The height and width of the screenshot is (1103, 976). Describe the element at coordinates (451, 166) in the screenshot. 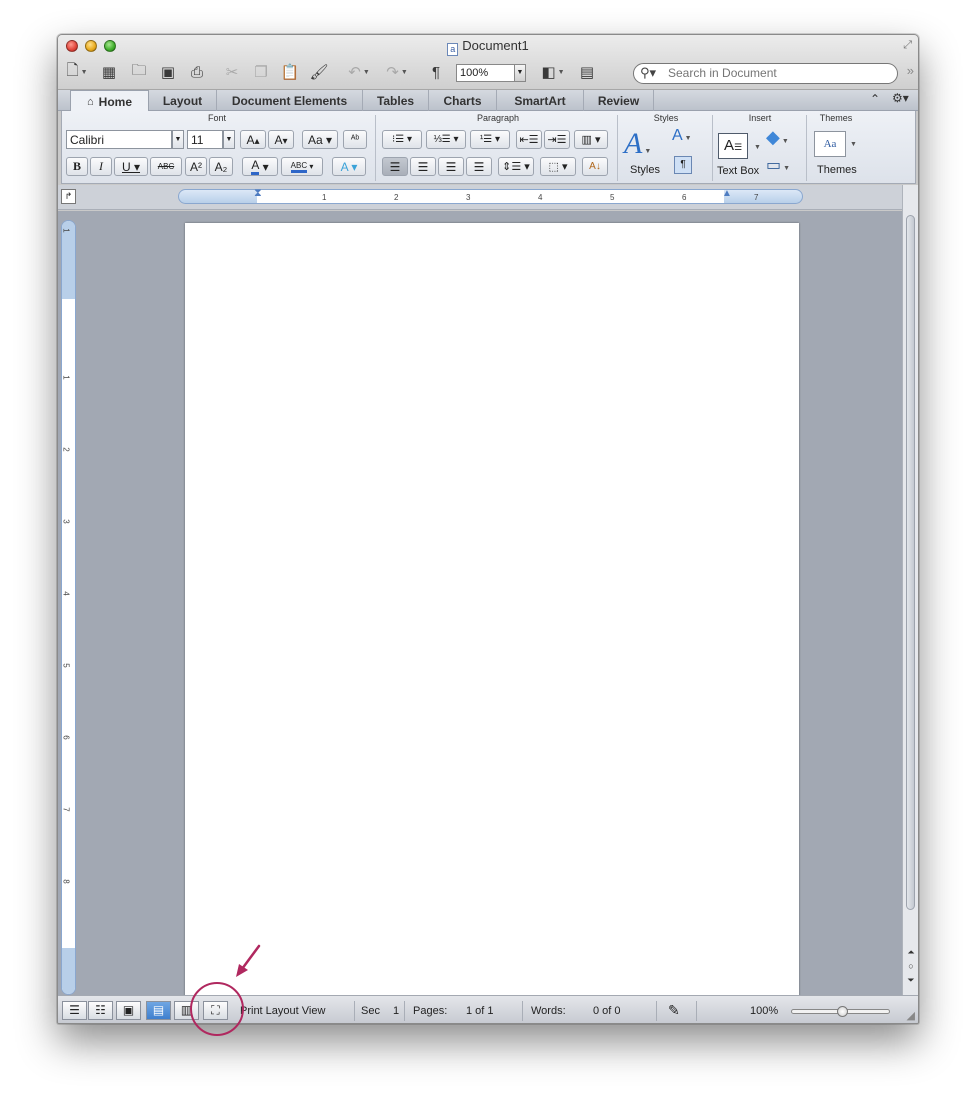

I see `align-right-button: ☰` at that location.